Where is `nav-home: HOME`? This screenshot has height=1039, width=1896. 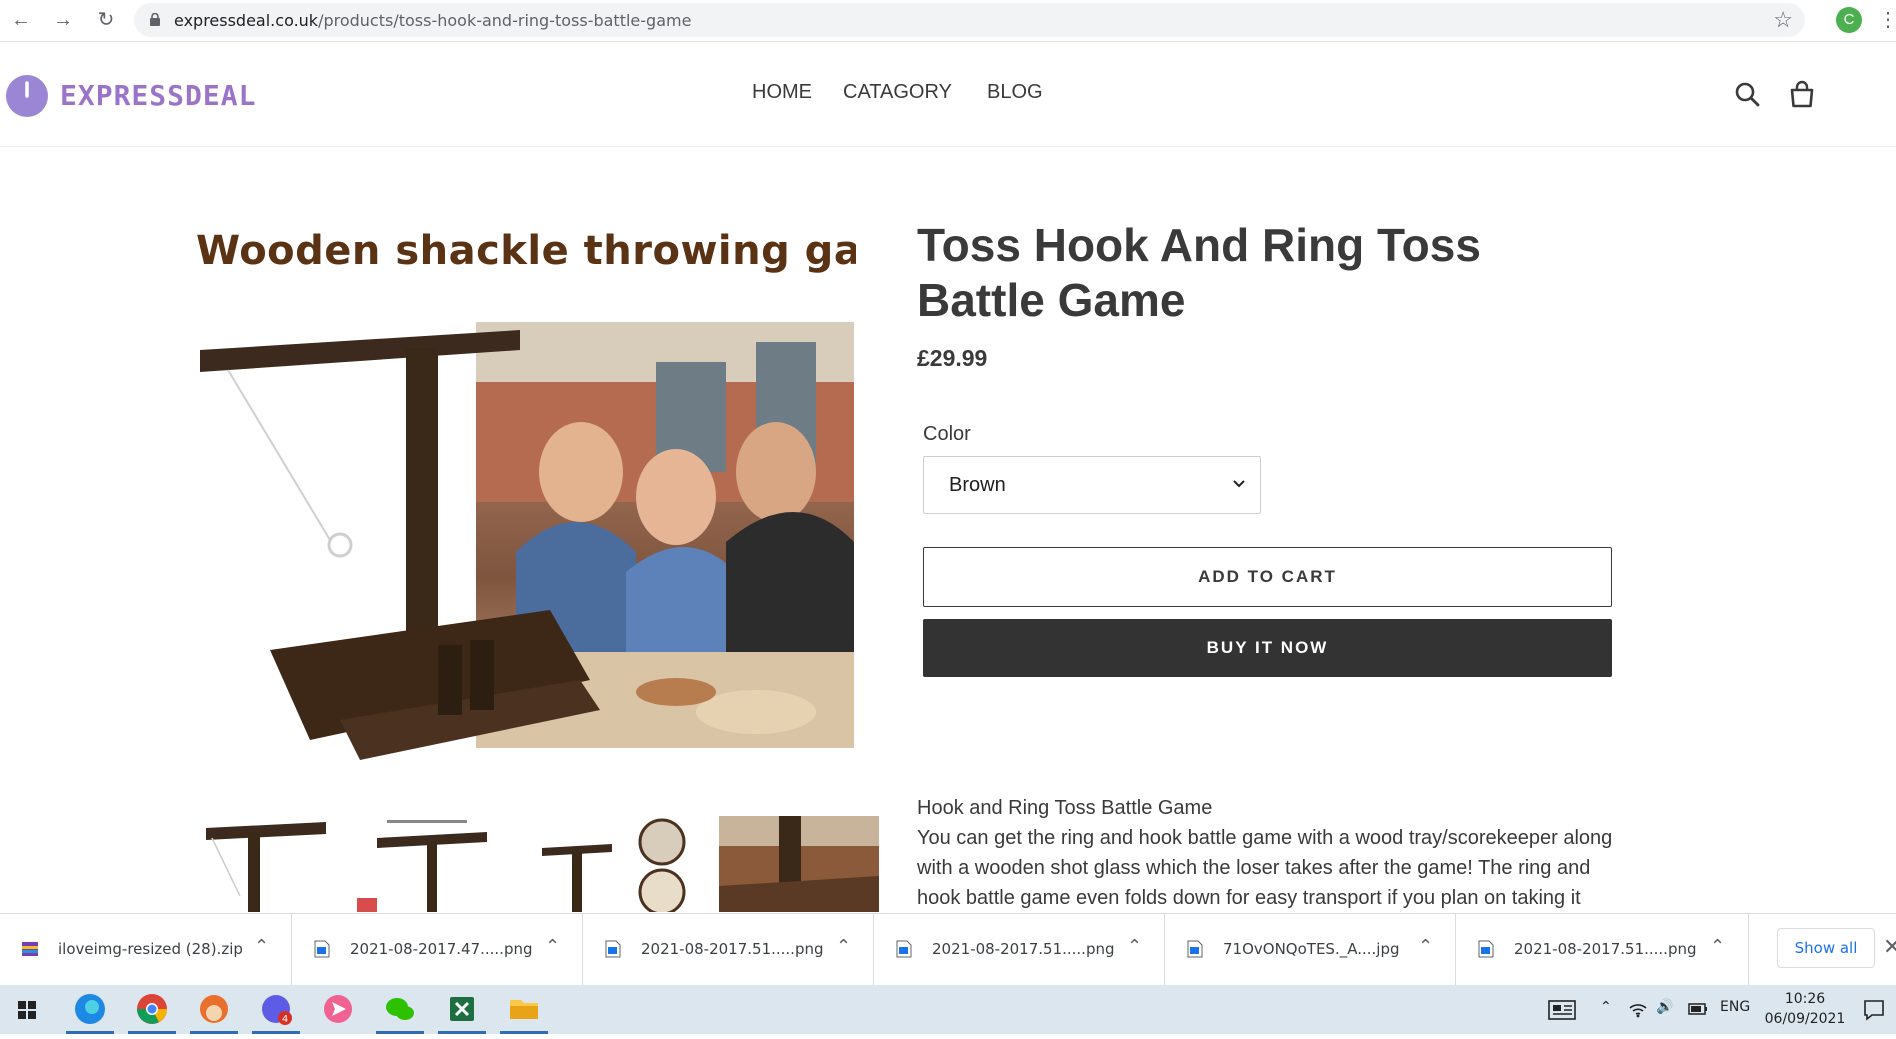 nav-home: HOME is located at coordinates (782, 92).